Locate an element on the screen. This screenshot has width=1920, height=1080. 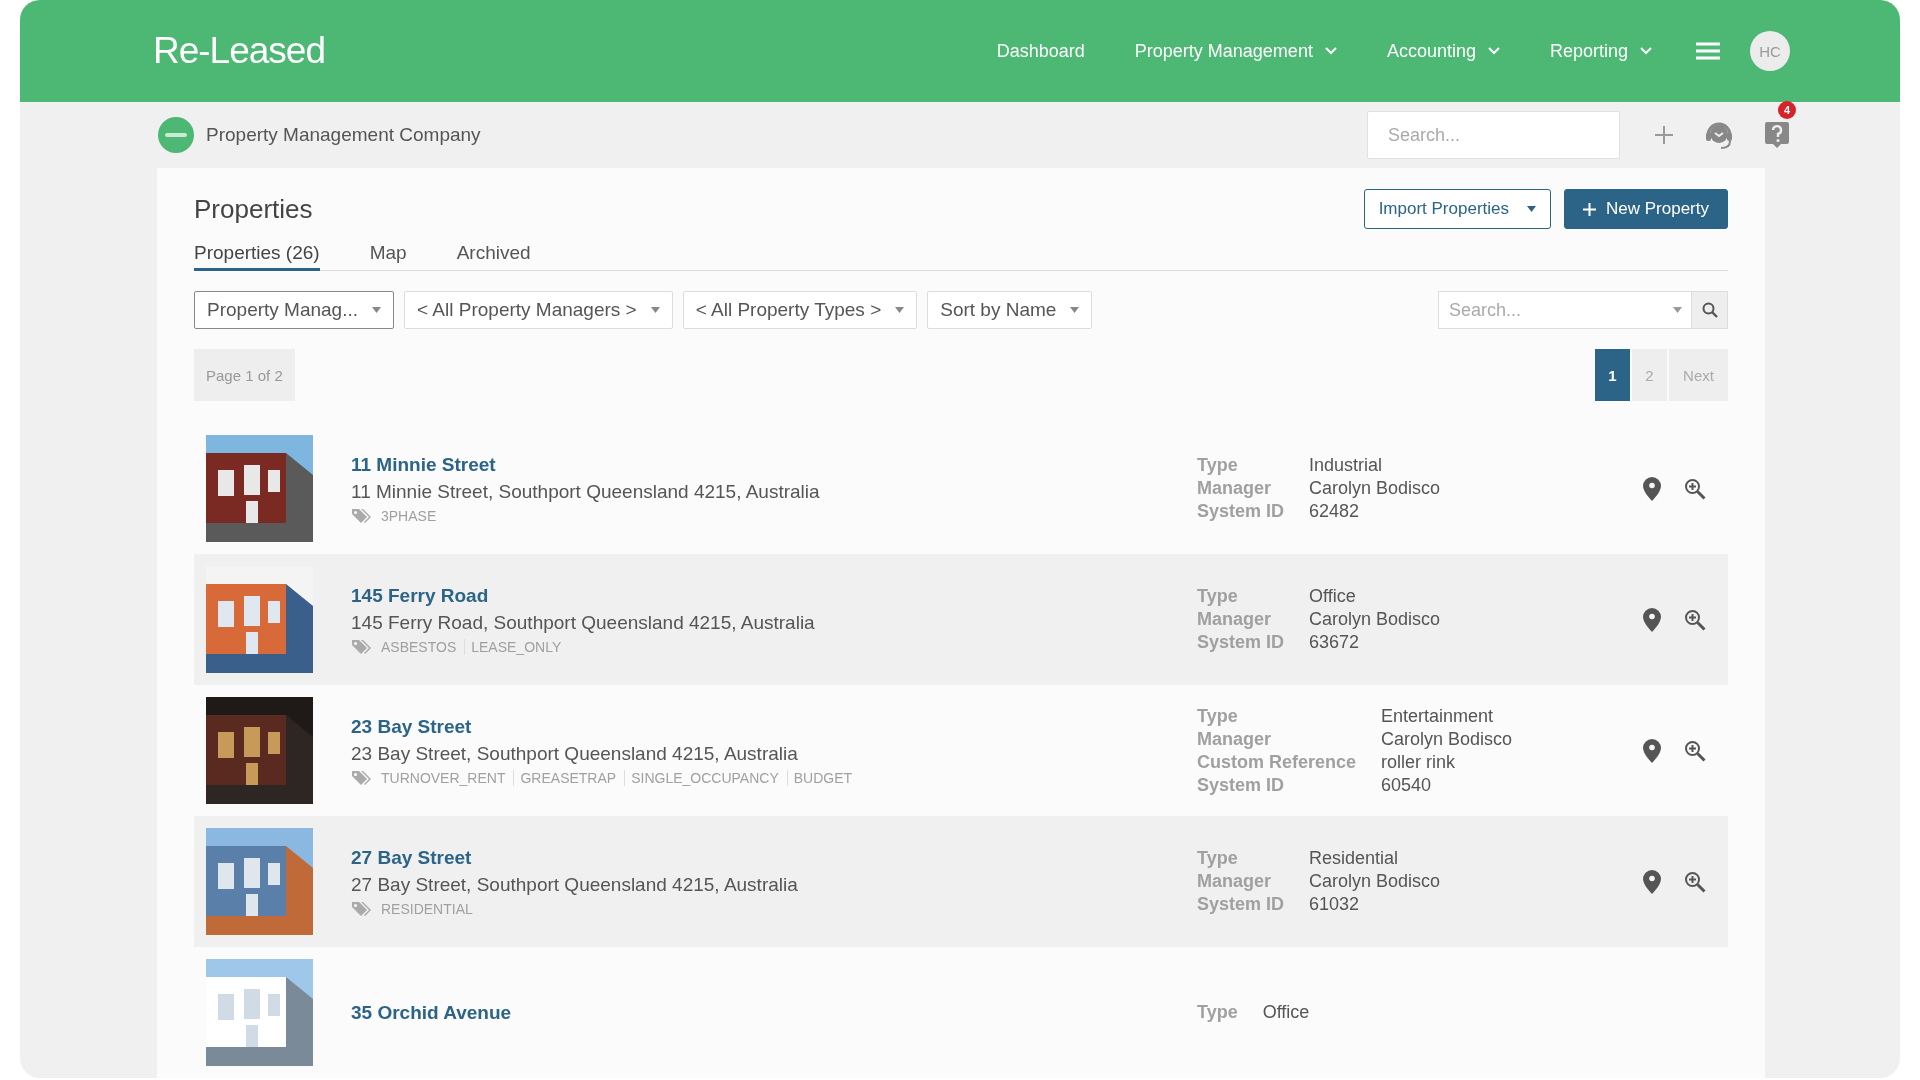
property-tag: RESIDENTIAL is located at coordinates (427, 908).